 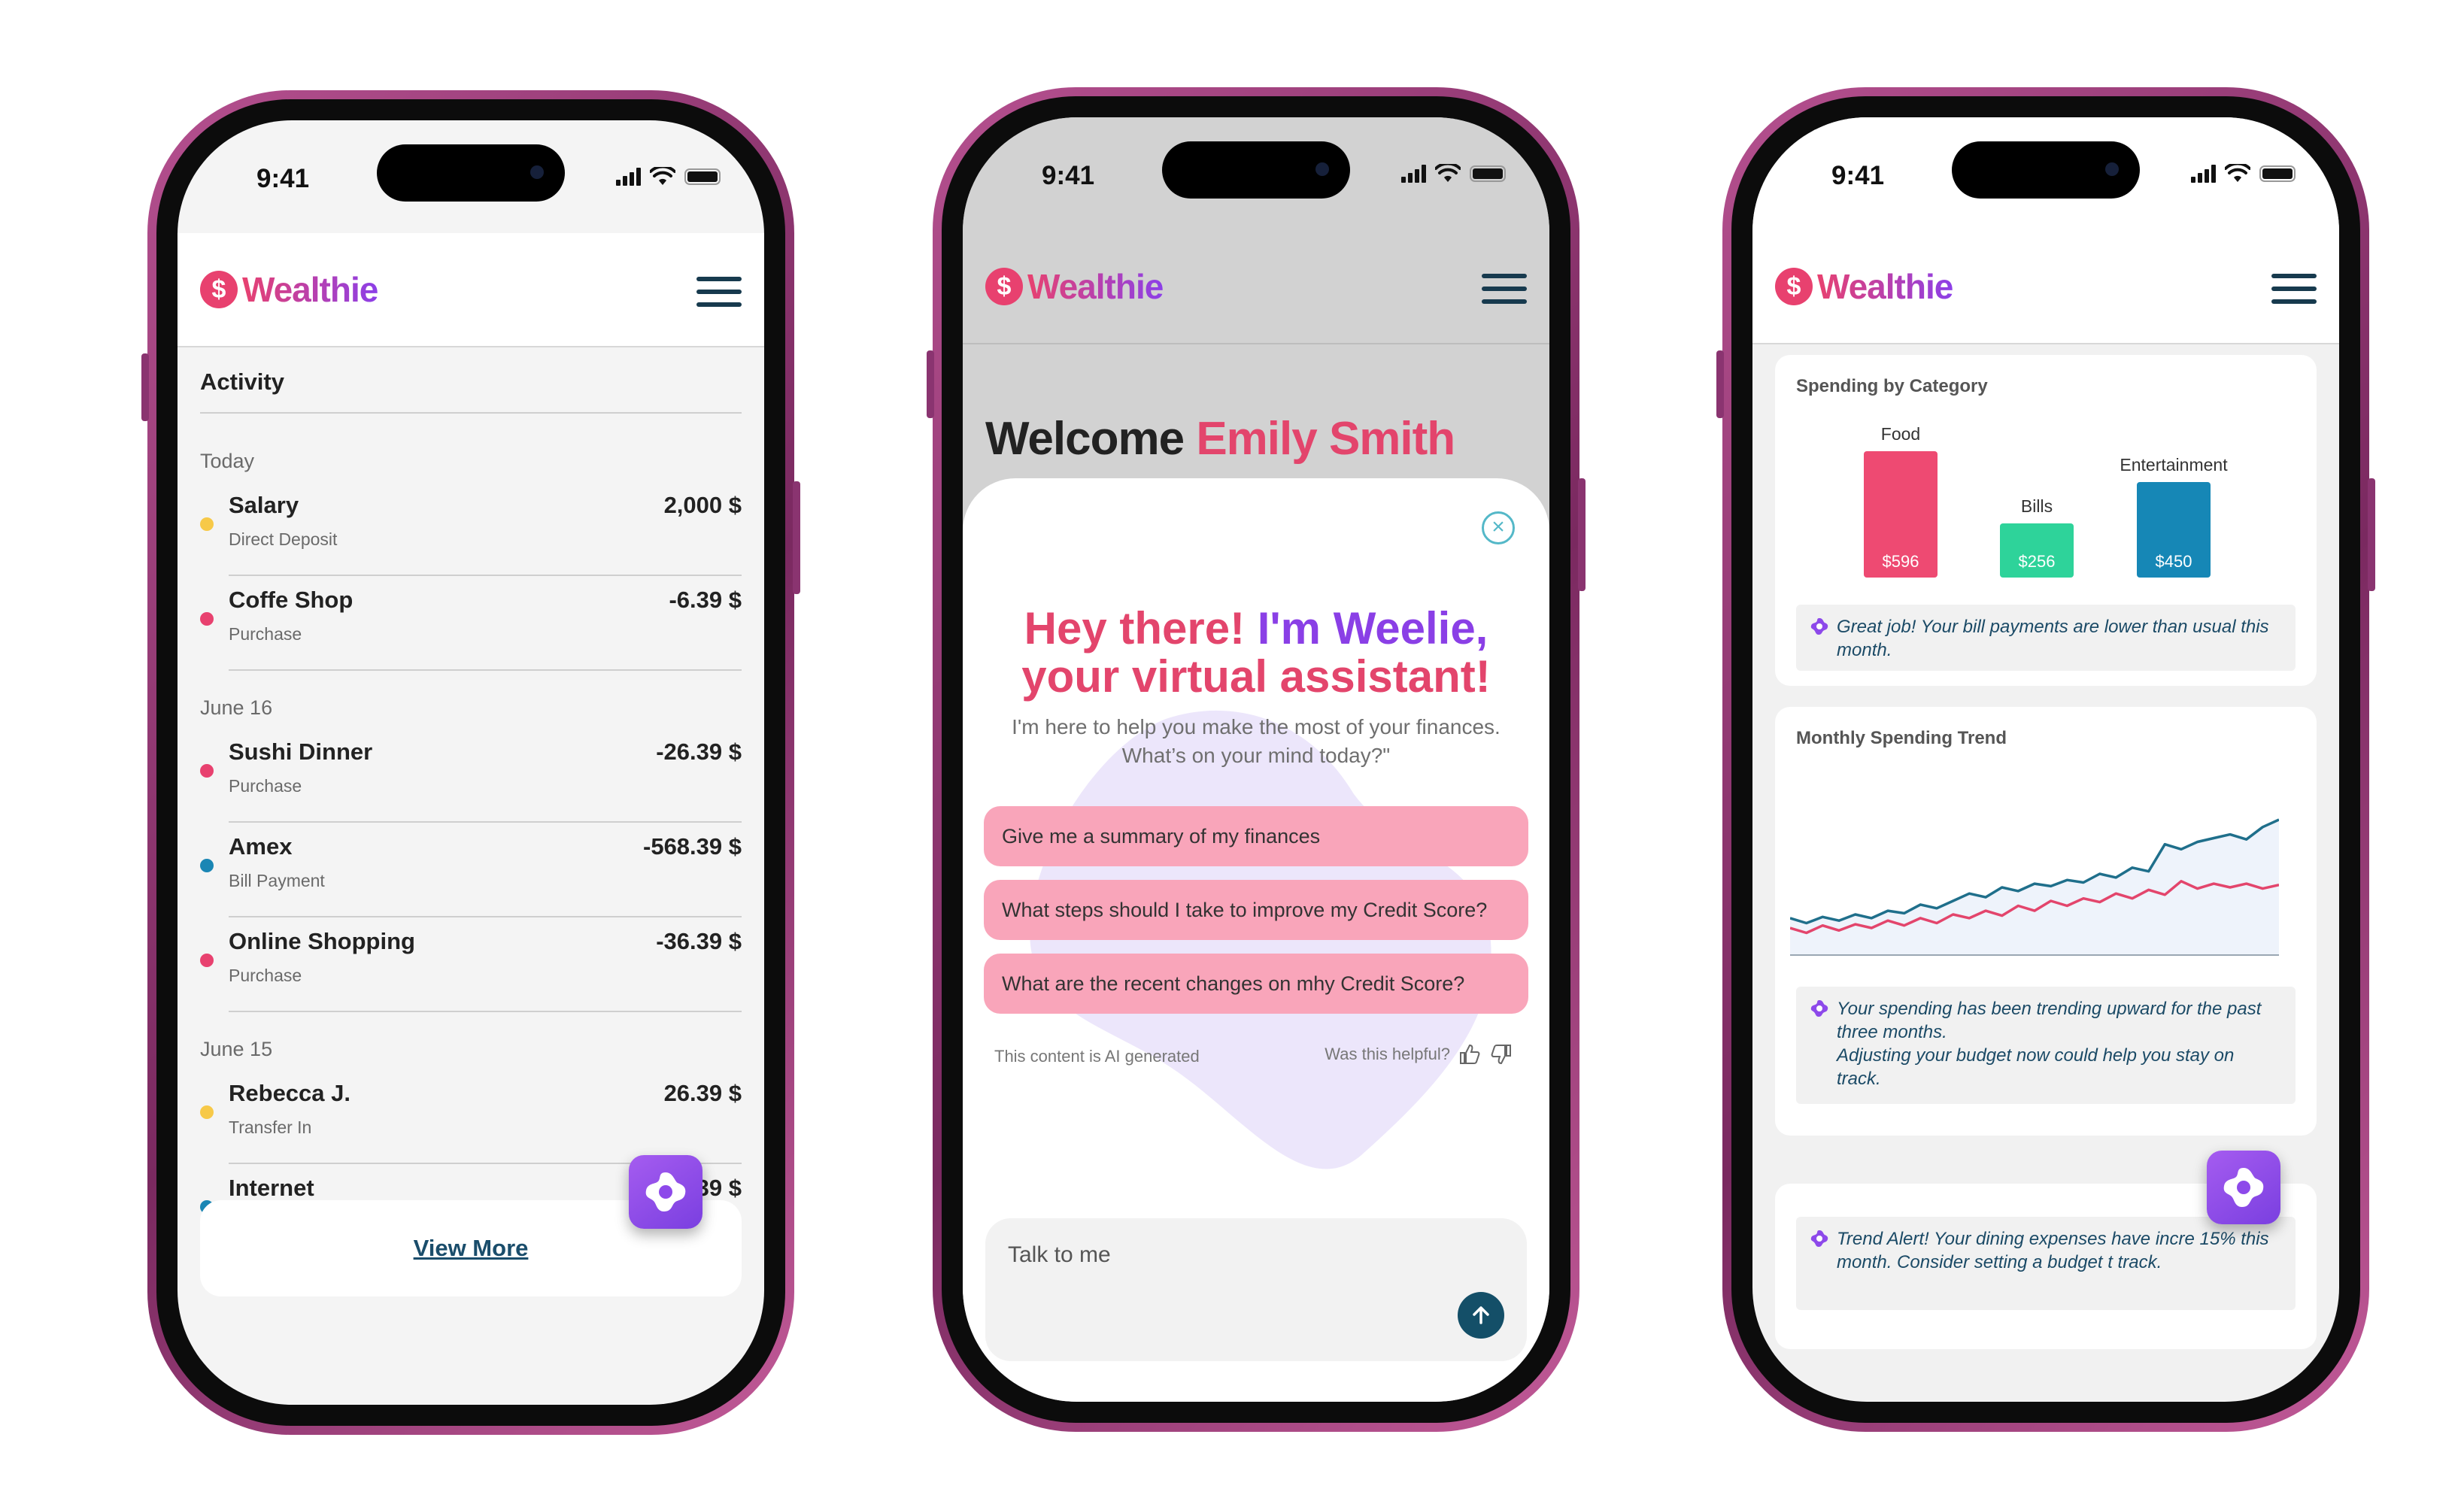 What do you see at coordinates (471, 870) in the screenshot?
I see `transaction-row: Amex Bill Payment -568.39 $` at bounding box center [471, 870].